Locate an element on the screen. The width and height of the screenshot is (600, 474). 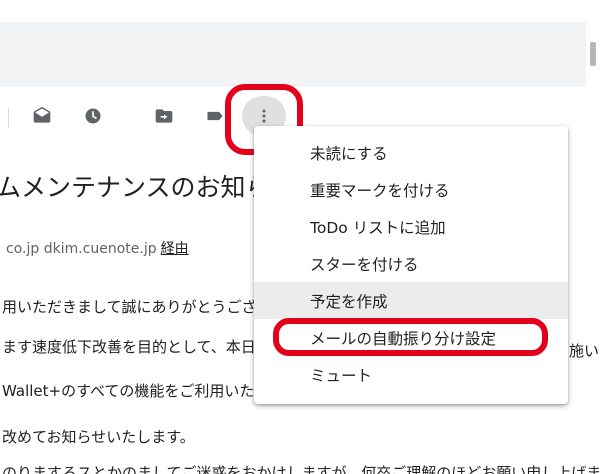
email-body-line: 改めてお知らせいたします。 is located at coordinates (98, 437).